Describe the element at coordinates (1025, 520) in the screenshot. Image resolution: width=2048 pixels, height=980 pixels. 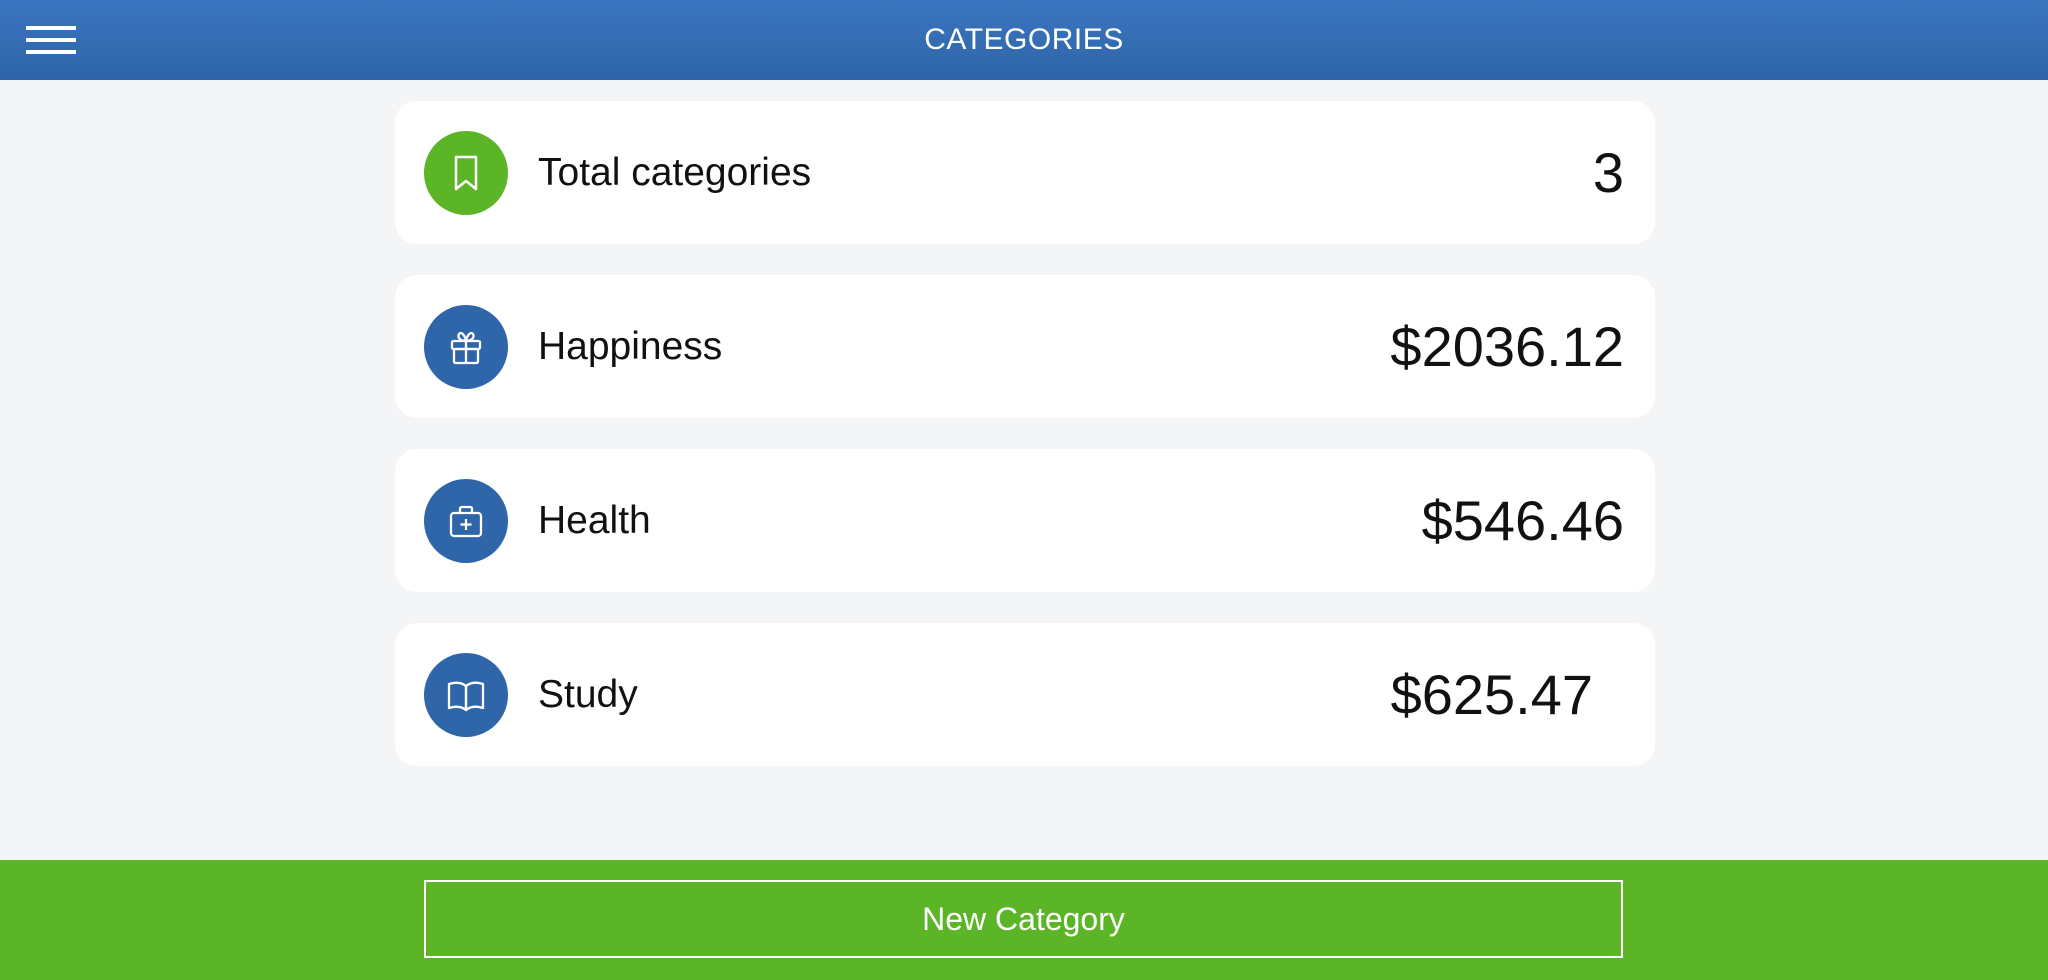
I see `category-card-health: Health $546.46` at that location.